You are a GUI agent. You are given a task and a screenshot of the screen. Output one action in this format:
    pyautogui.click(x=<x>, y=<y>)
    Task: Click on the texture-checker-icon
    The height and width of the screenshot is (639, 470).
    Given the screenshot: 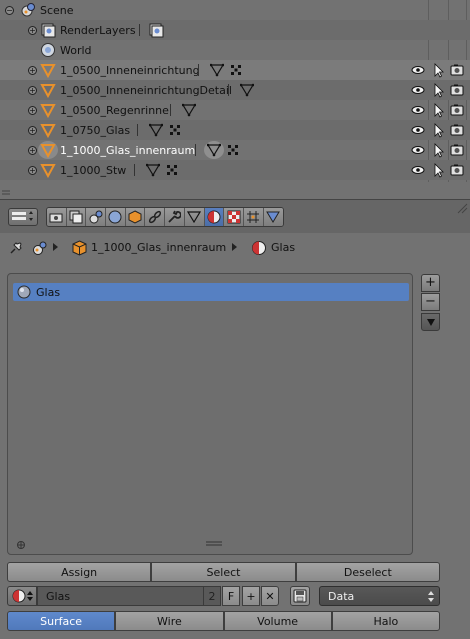 What is the action you would take?
    pyautogui.click(x=234, y=217)
    